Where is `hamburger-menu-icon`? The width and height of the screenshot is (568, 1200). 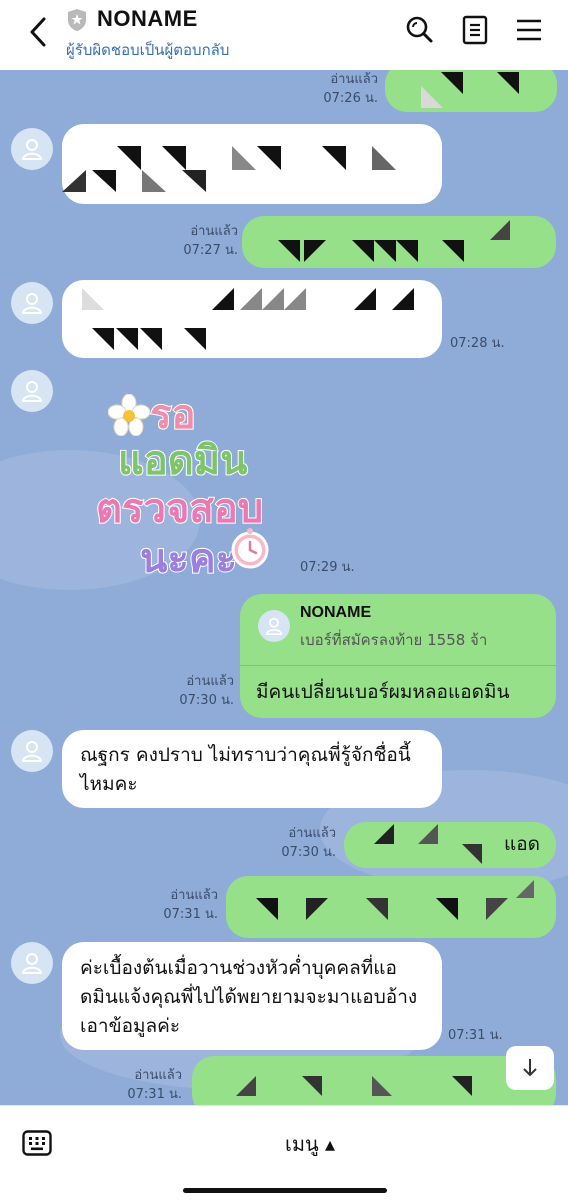
hamburger-menu-icon is located at coordinates (529, 30).